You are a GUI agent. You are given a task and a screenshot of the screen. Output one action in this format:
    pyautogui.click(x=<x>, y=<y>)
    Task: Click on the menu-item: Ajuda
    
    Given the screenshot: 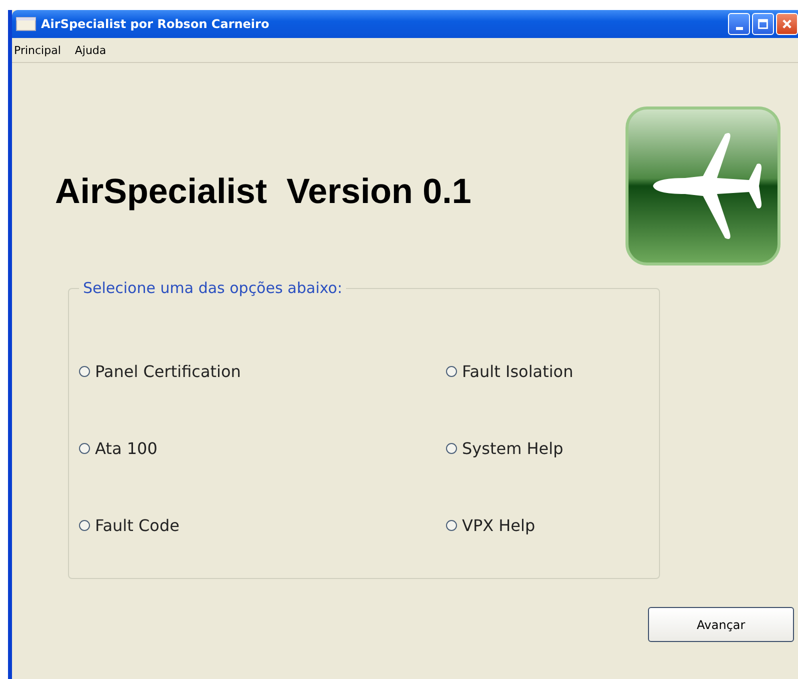 What is the action you would take?
    pyautogui.click(x=90, y=50)
    